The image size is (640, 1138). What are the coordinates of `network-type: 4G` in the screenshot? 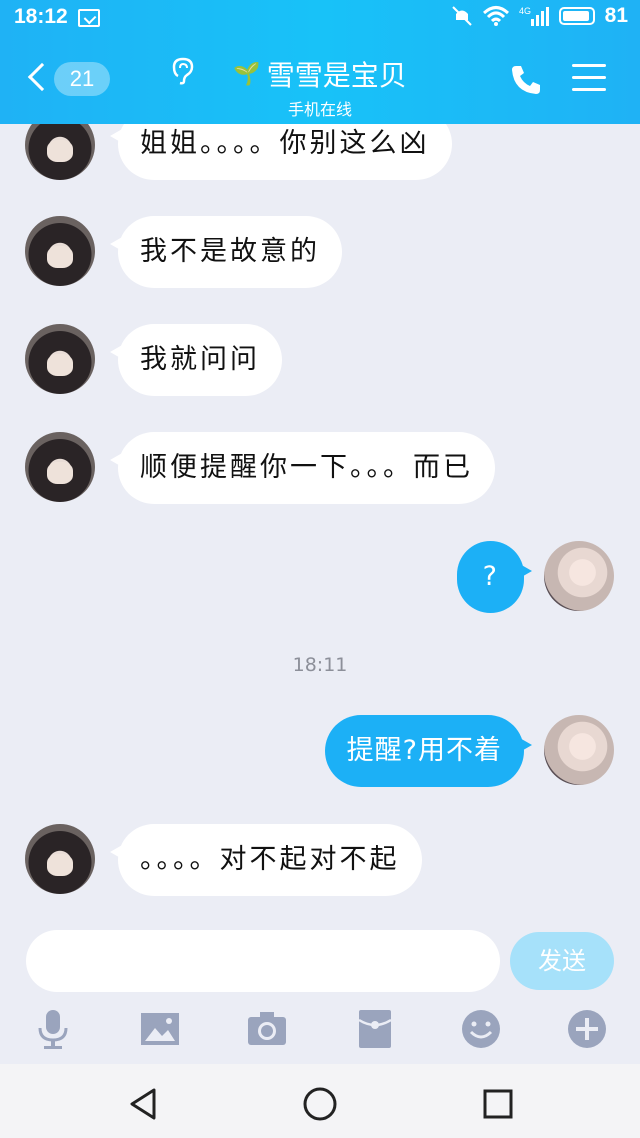 It's located at (525, 11).